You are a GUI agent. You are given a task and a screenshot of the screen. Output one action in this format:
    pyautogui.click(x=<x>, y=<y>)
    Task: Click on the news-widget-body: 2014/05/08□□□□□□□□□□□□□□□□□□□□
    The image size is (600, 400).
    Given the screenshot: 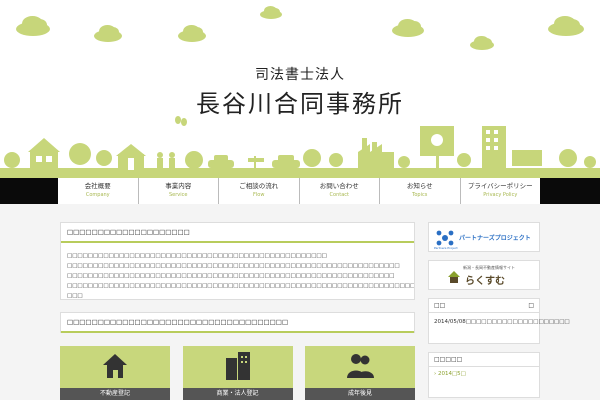 What is the action you would take?
    pyautogui.click(x=499, y=328)
    